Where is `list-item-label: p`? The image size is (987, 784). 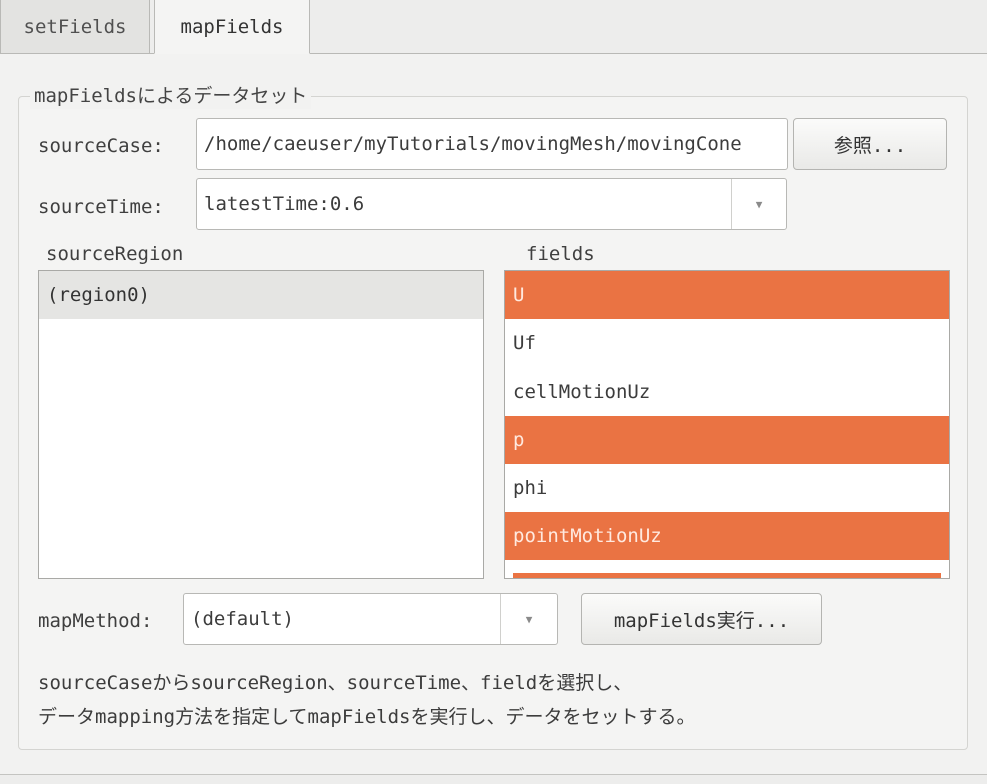 list-item-label: p is located at coordinates (519, 440).